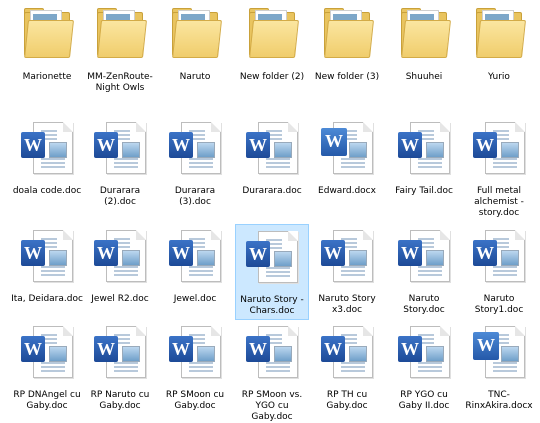 The width and height of the screenshot is (540, 423). I want to click on file-name: Full metal alchemist - story.doc, so click(499, 202).